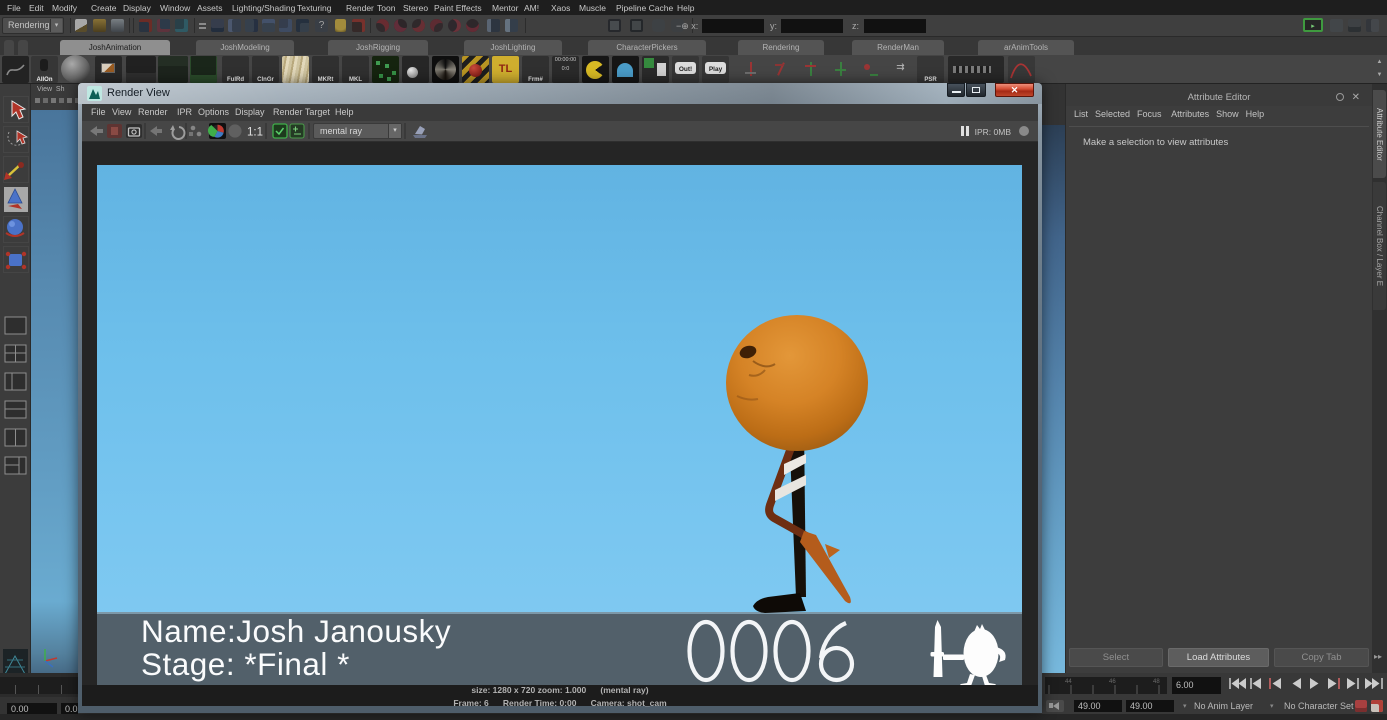  I want to click on svg-text: 48, so click(1156, 682).